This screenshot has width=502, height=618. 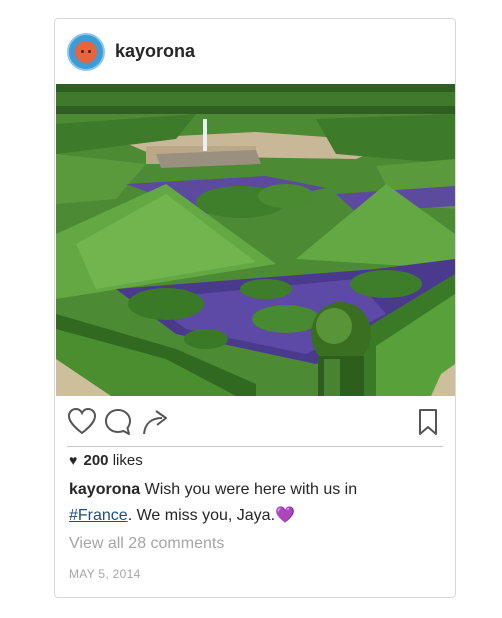 I want to click on post-header: kayorona, so click(x=255, y=51).